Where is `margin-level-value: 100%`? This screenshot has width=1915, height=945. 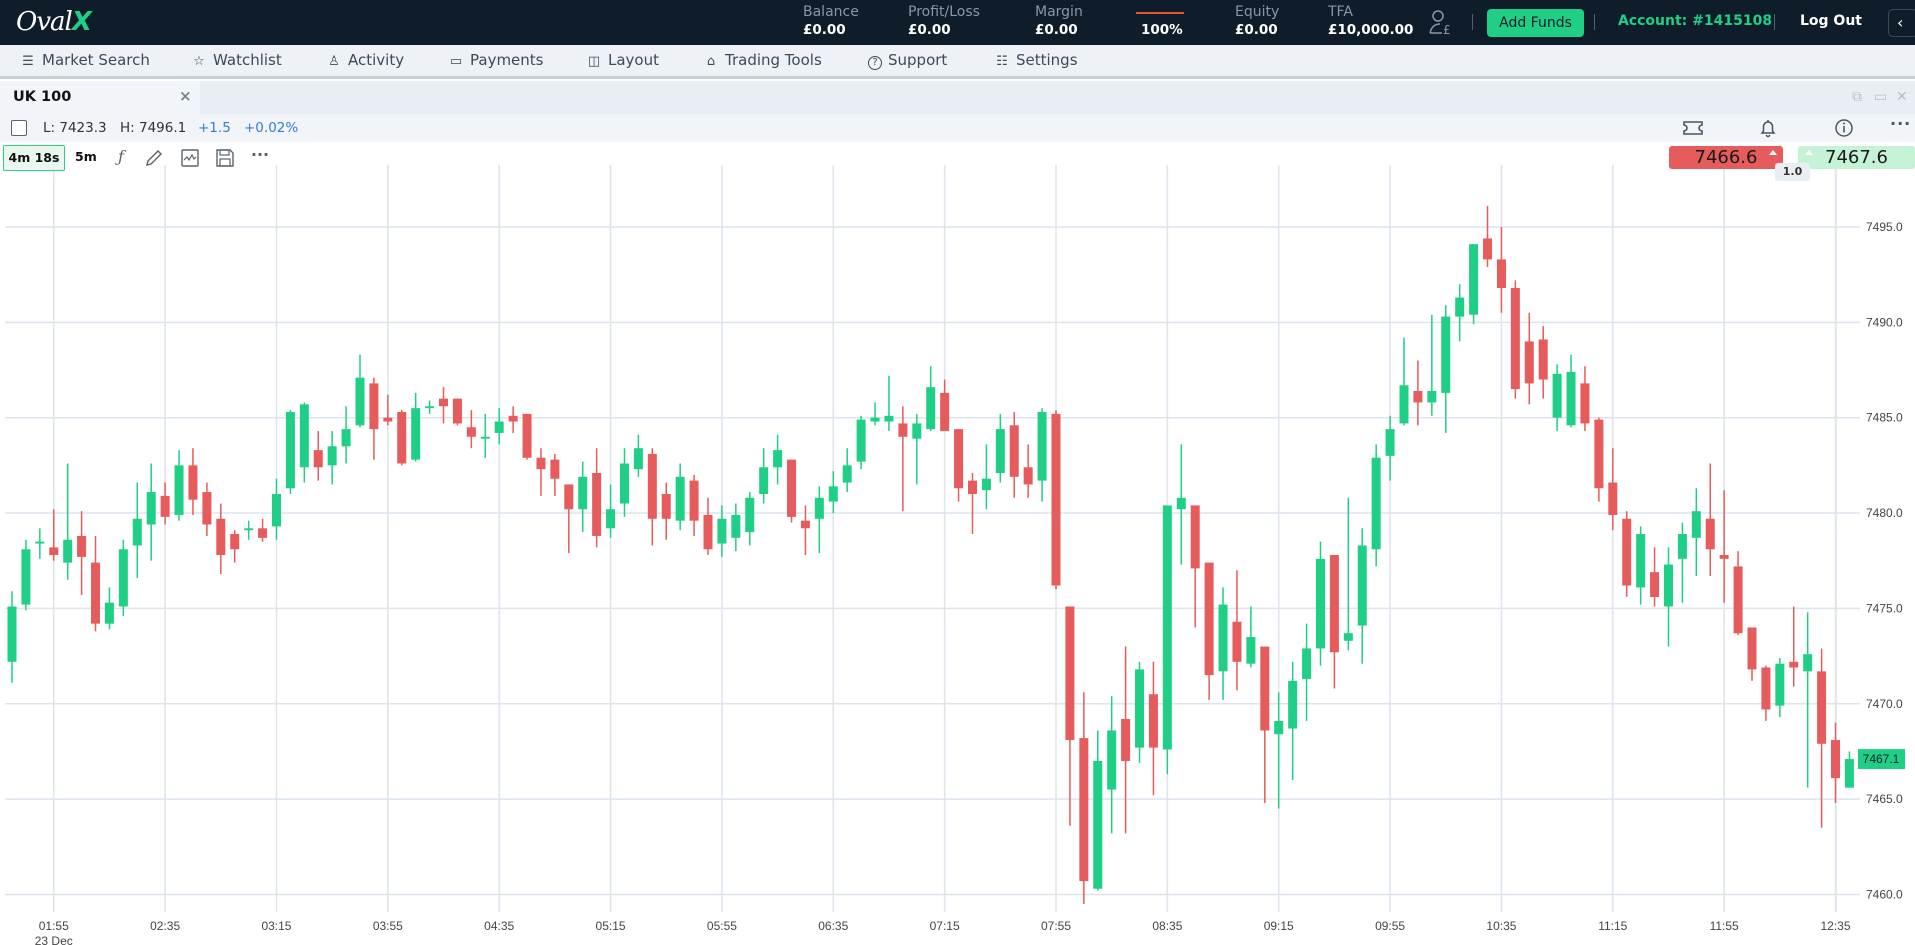
margin-level-value: 100% is located at coordinates (1162, 30).